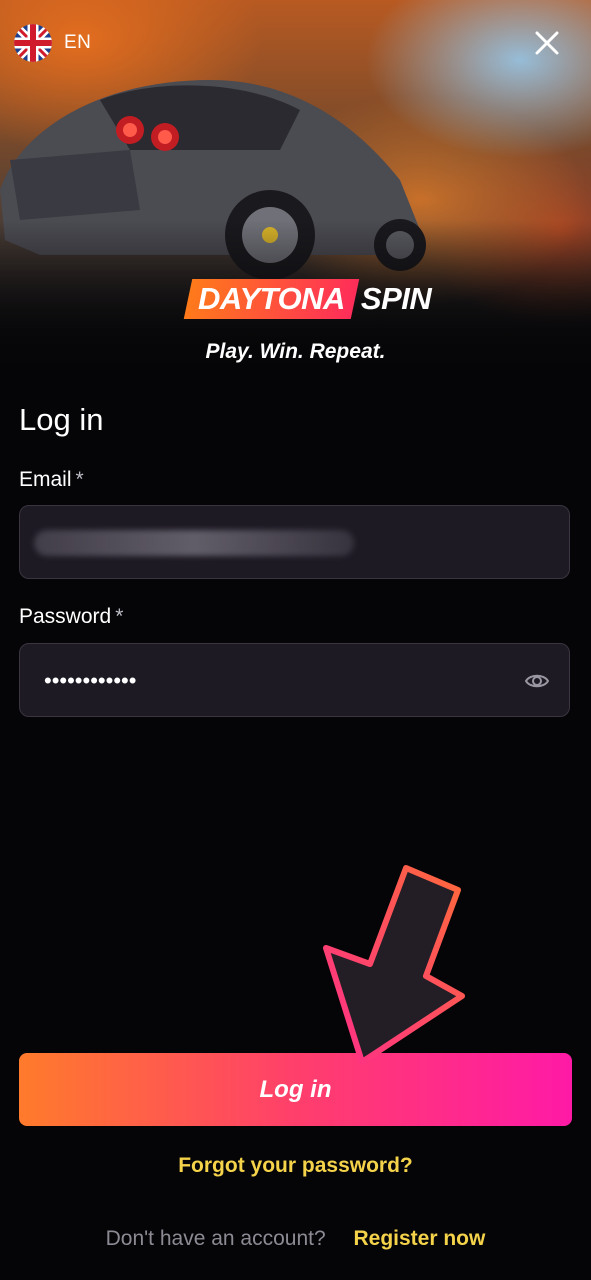 Image resolution: width=591 pixels, height=1280 pixels. Describe the element at coordinates (65, 616) in the screenshot. I see `password-label-text: Password` at that location.